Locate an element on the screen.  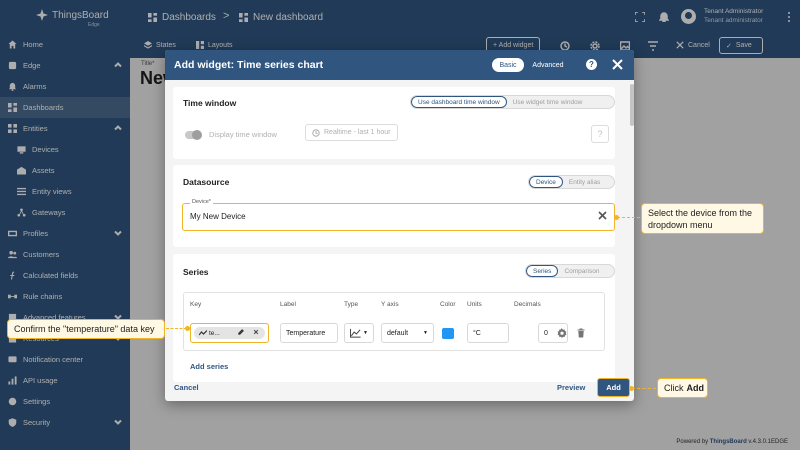
callout-confirm-key: Confirm the "temperature" data key is located at coordinates (86, 329).